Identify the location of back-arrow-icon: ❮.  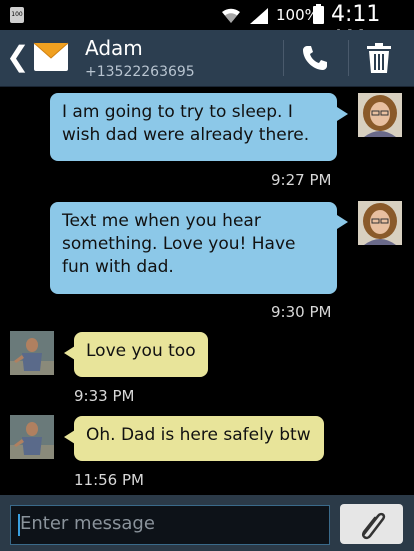
(17, 57).